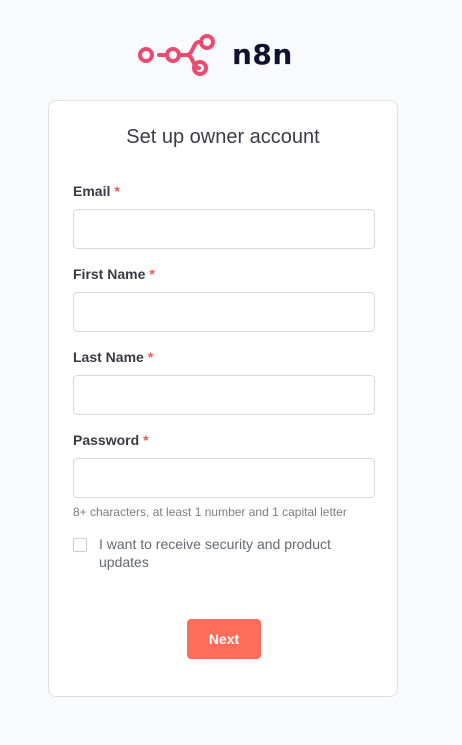  Describe the element at coordinates (108, 357) in the screenshot. I see `last-name-label-text: Last Name` at that location.